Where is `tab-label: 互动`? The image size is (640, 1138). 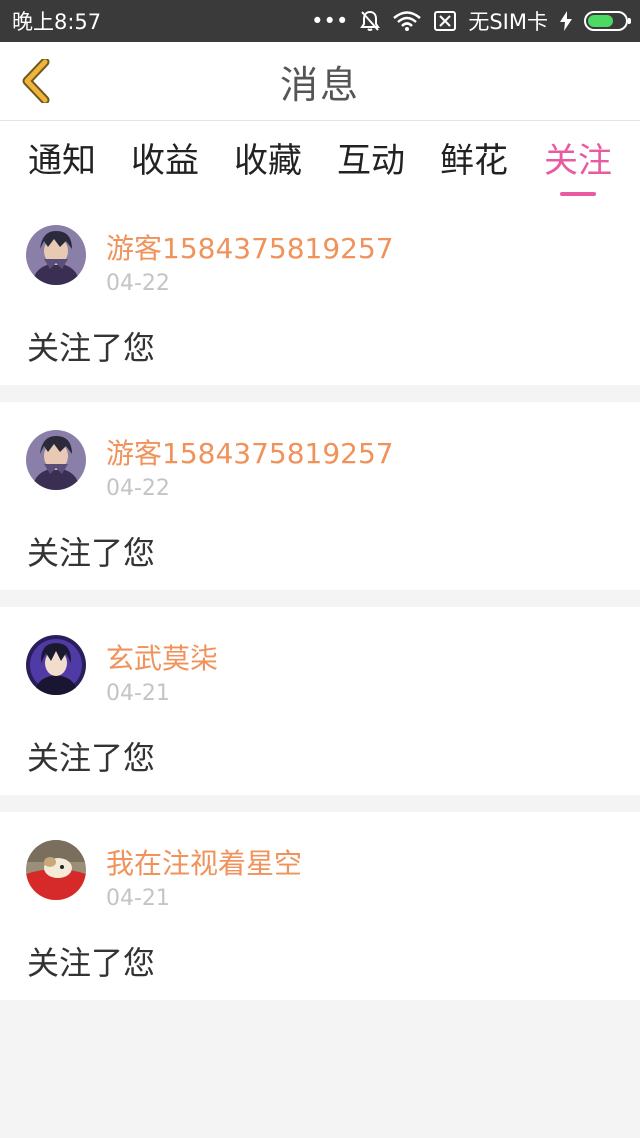
tab-label: 互动 is located at coordinates (371, 161).